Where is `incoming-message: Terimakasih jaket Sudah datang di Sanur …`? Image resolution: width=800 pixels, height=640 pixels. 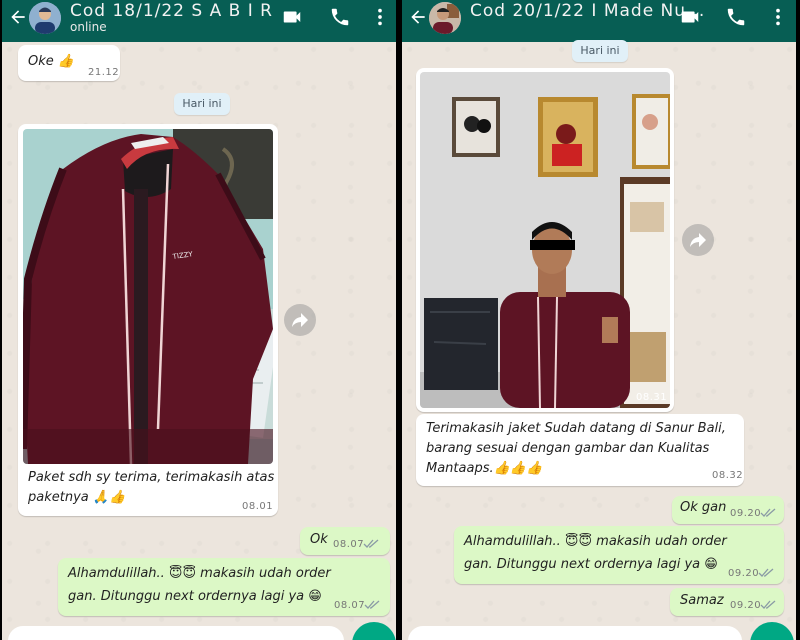
incoming-message: Terimakasih jaket Sudah datang di Sanur … is located at coordinates (580, 450).